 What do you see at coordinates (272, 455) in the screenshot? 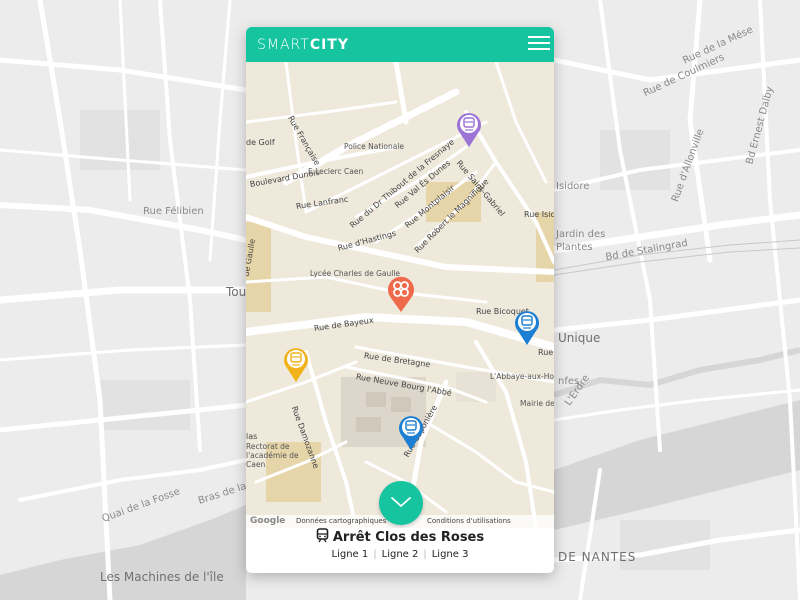
I see `poi-label: Rectorat de l'académie de Caen` at bounding box center [272, 455].